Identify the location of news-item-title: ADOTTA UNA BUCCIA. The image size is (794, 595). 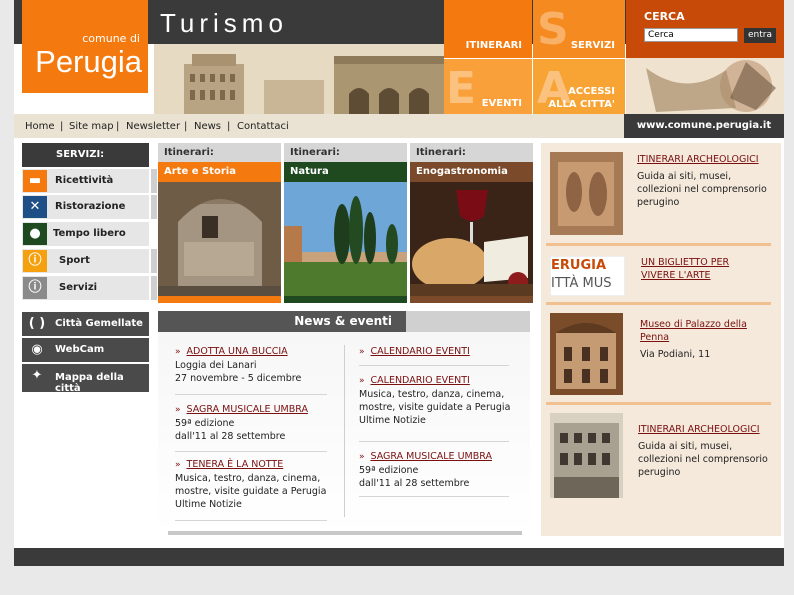
(237, 351).